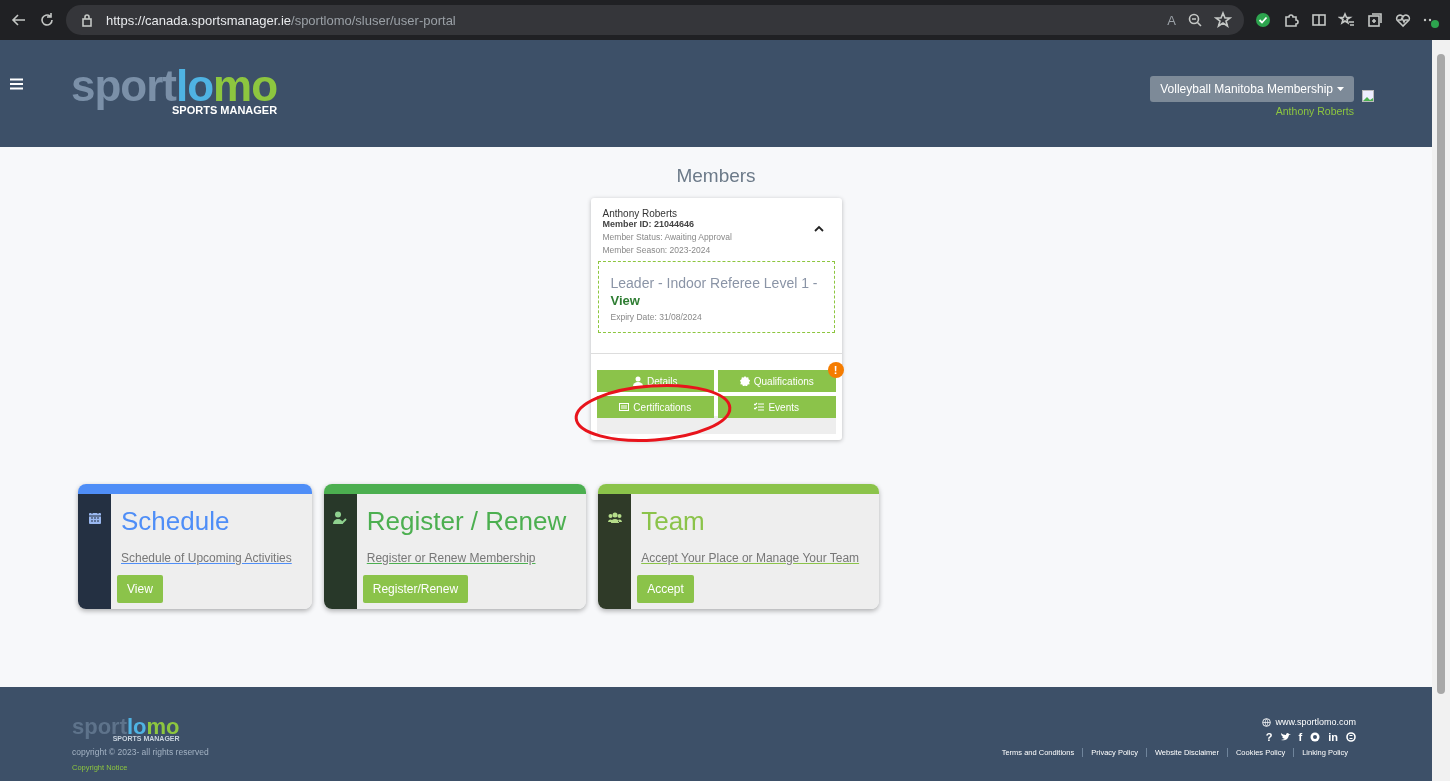  Describe the element at coordinates (714, 283) in the screenshot. I see `qualification-title: Leader - Indoor Referee Level 1 -` at that location.